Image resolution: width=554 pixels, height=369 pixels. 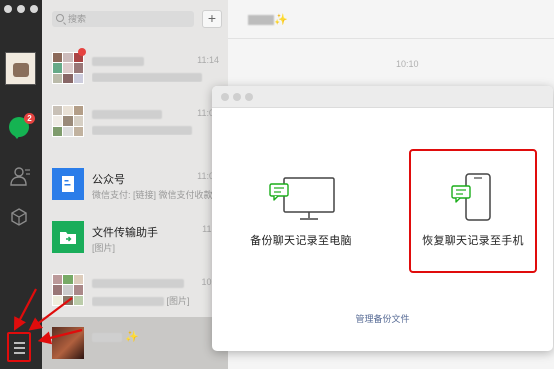 I want to click on message-time-divider: 10:10, so click(x=407, y=64).